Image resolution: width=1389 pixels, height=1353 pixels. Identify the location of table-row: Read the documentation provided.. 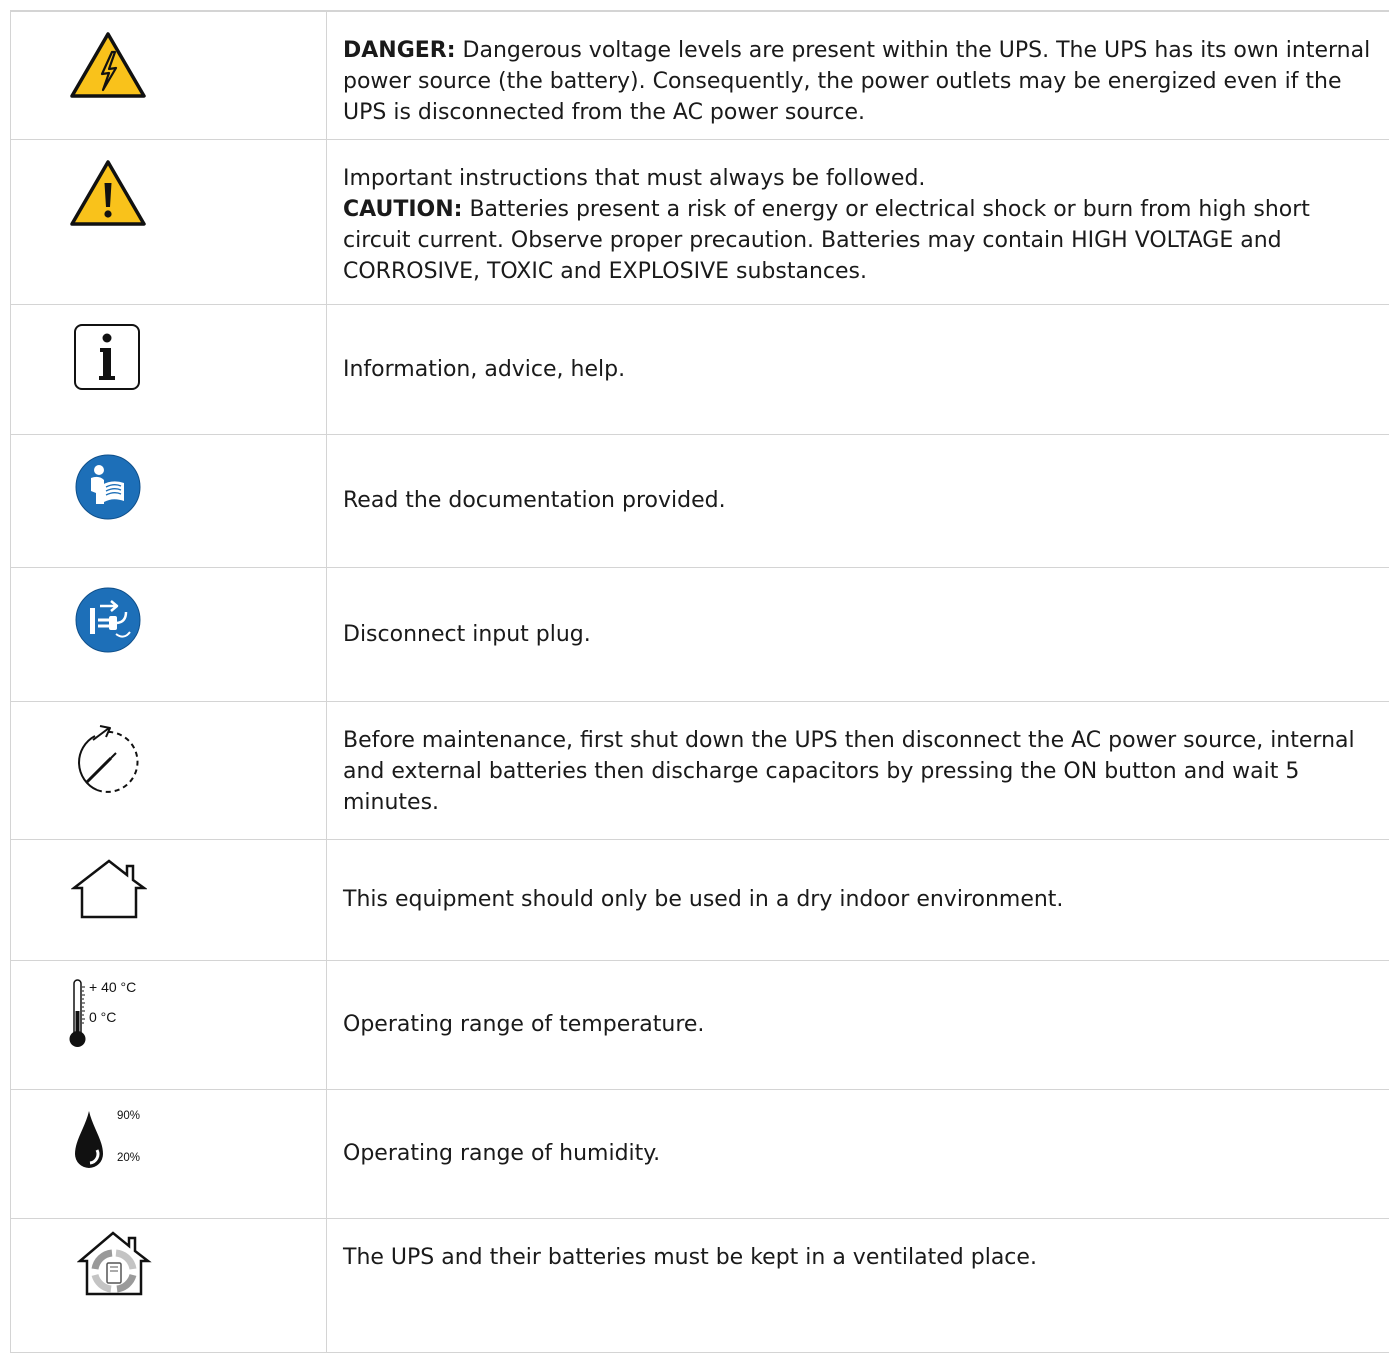
(700, 500).